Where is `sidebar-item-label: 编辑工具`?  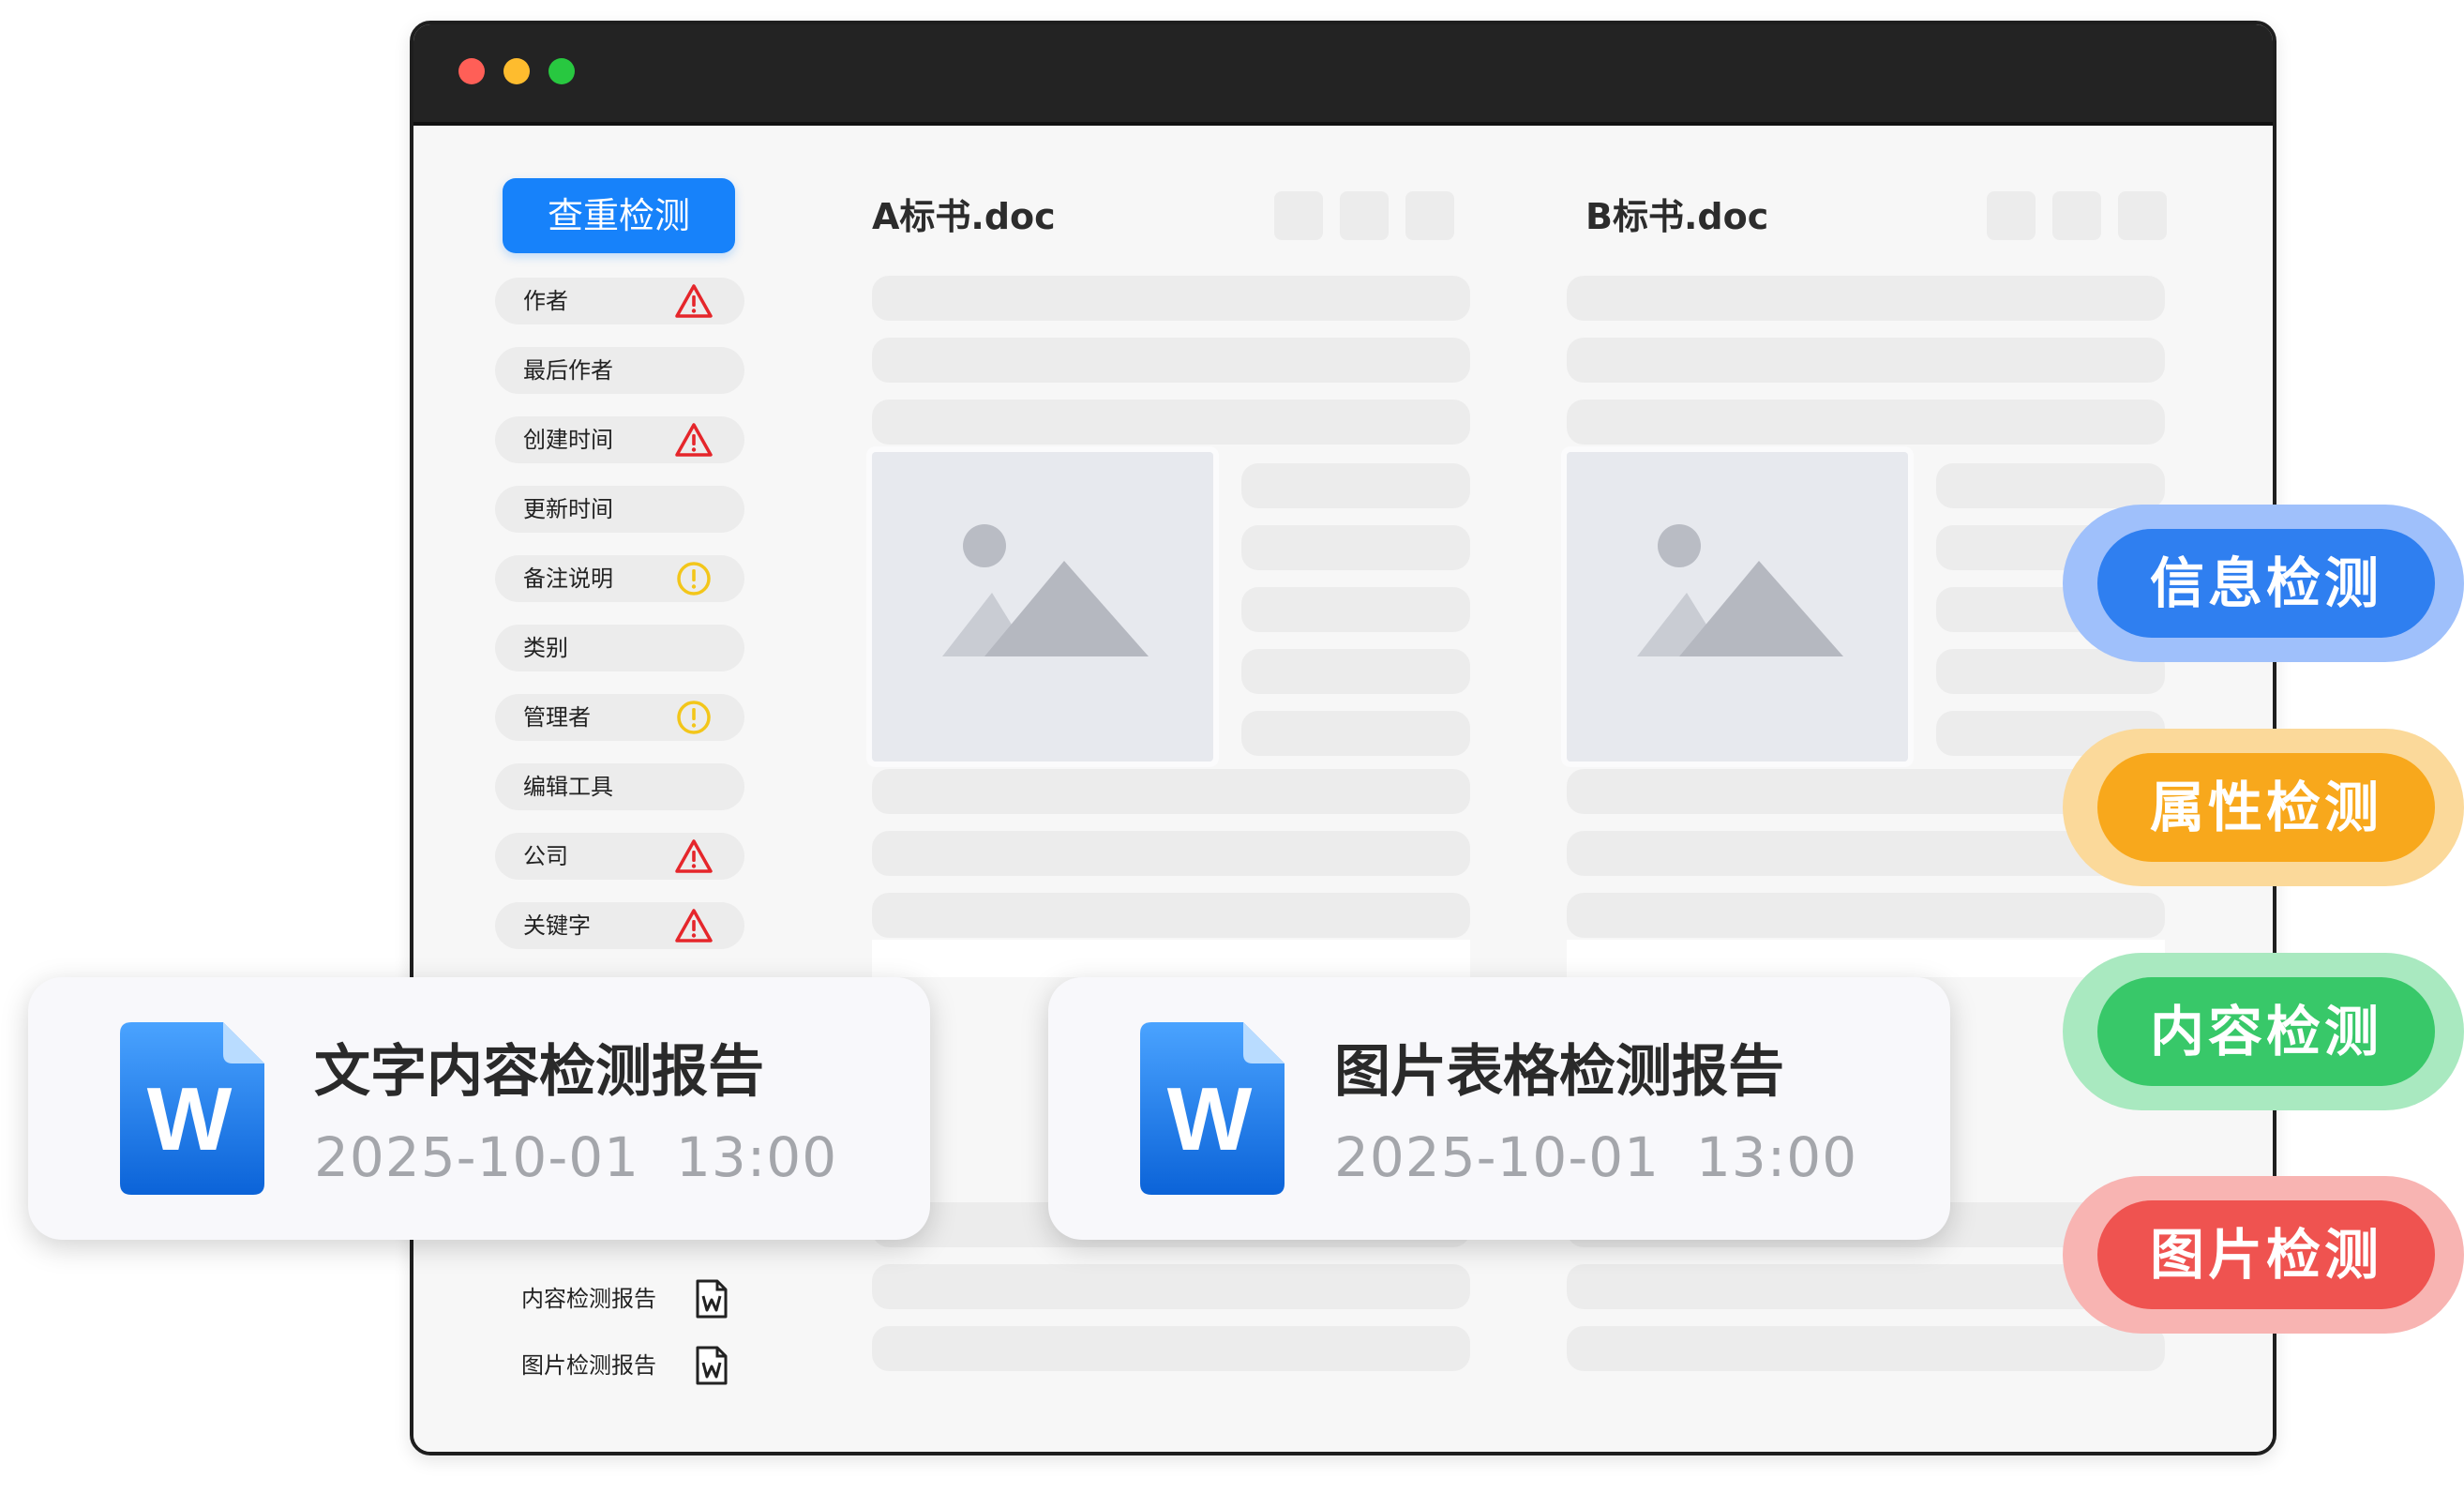 sidebar-item-label: 编辑工具 is located at coordinates (568, 787).